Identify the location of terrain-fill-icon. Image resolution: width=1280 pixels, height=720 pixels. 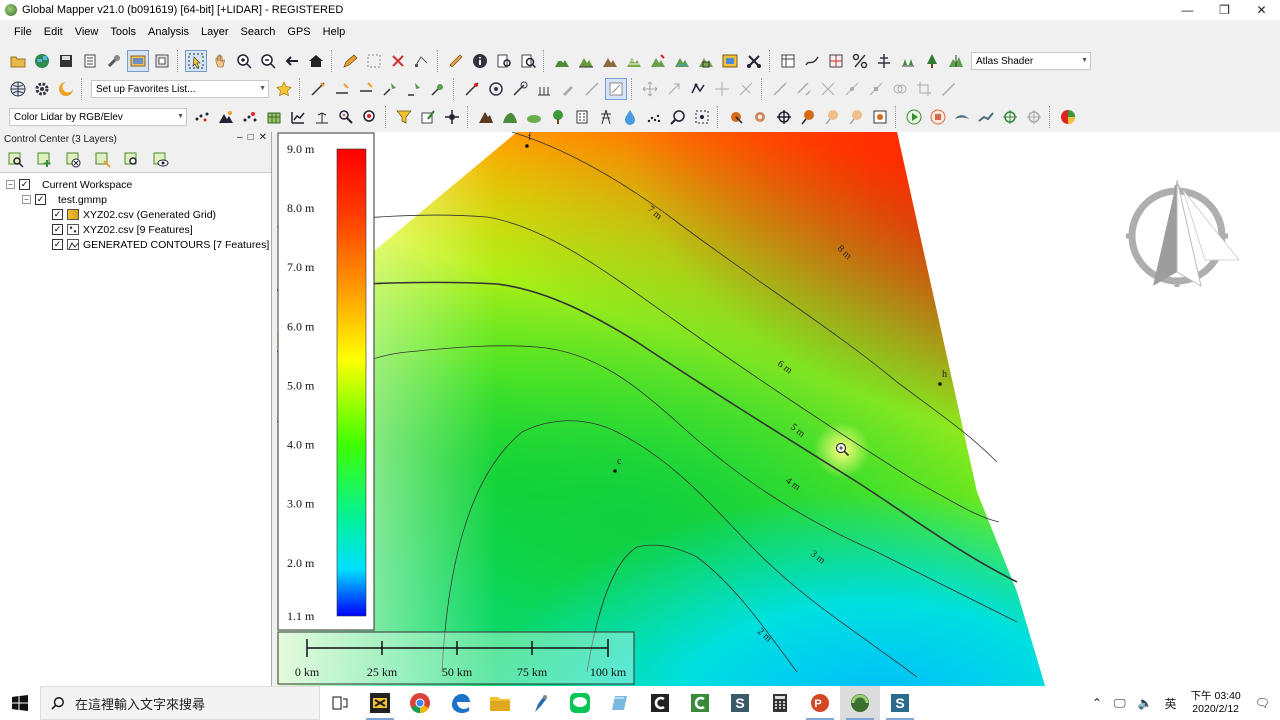
(534, 117).